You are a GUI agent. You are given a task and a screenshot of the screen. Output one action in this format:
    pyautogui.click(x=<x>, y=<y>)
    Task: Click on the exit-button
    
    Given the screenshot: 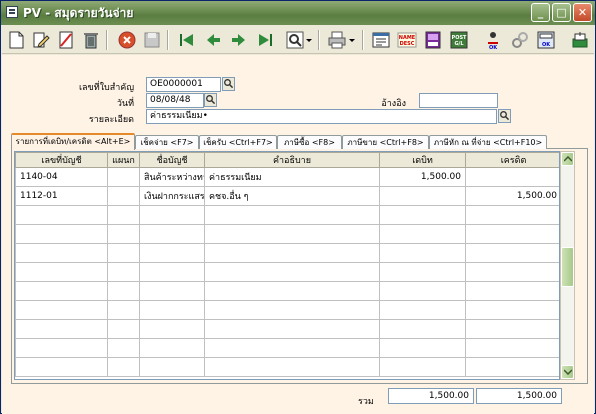 What is the action you would take?
    pyautogui.click(x=580, y=40)
    